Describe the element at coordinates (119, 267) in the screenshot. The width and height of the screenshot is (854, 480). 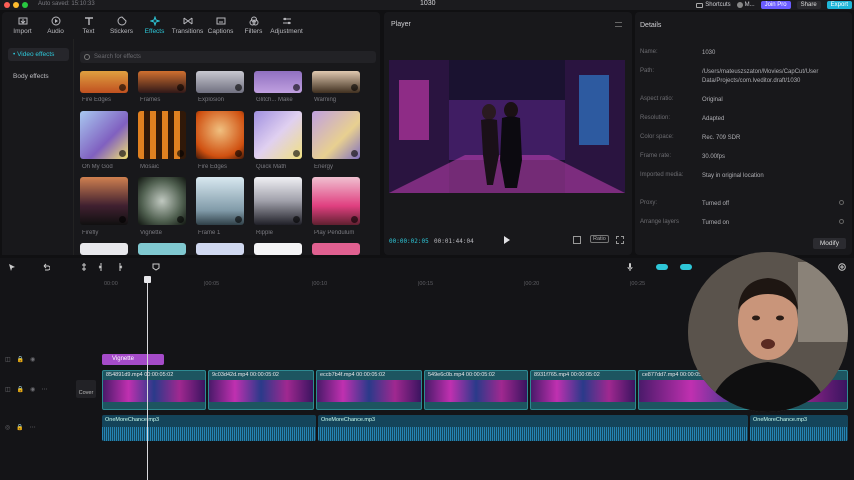
I see `trim-right-icon` at that location.